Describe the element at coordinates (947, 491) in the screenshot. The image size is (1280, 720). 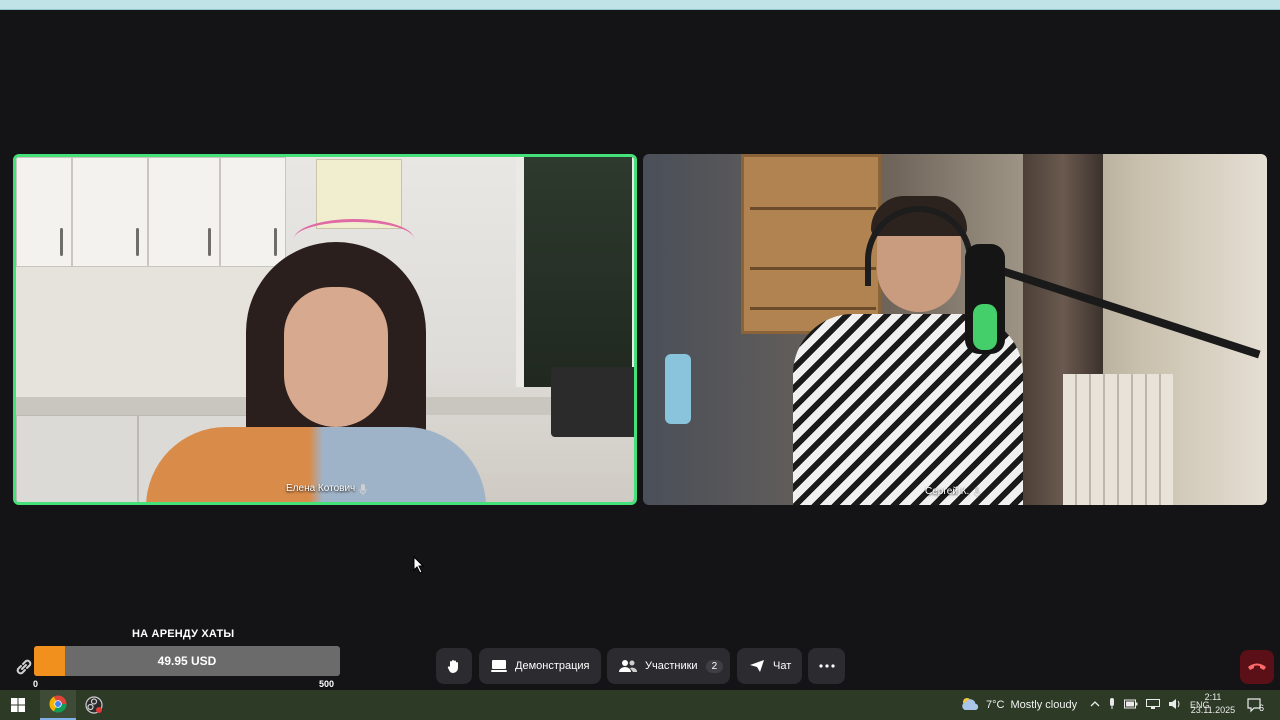
I see `participant-name: Сергей К.` at that location.